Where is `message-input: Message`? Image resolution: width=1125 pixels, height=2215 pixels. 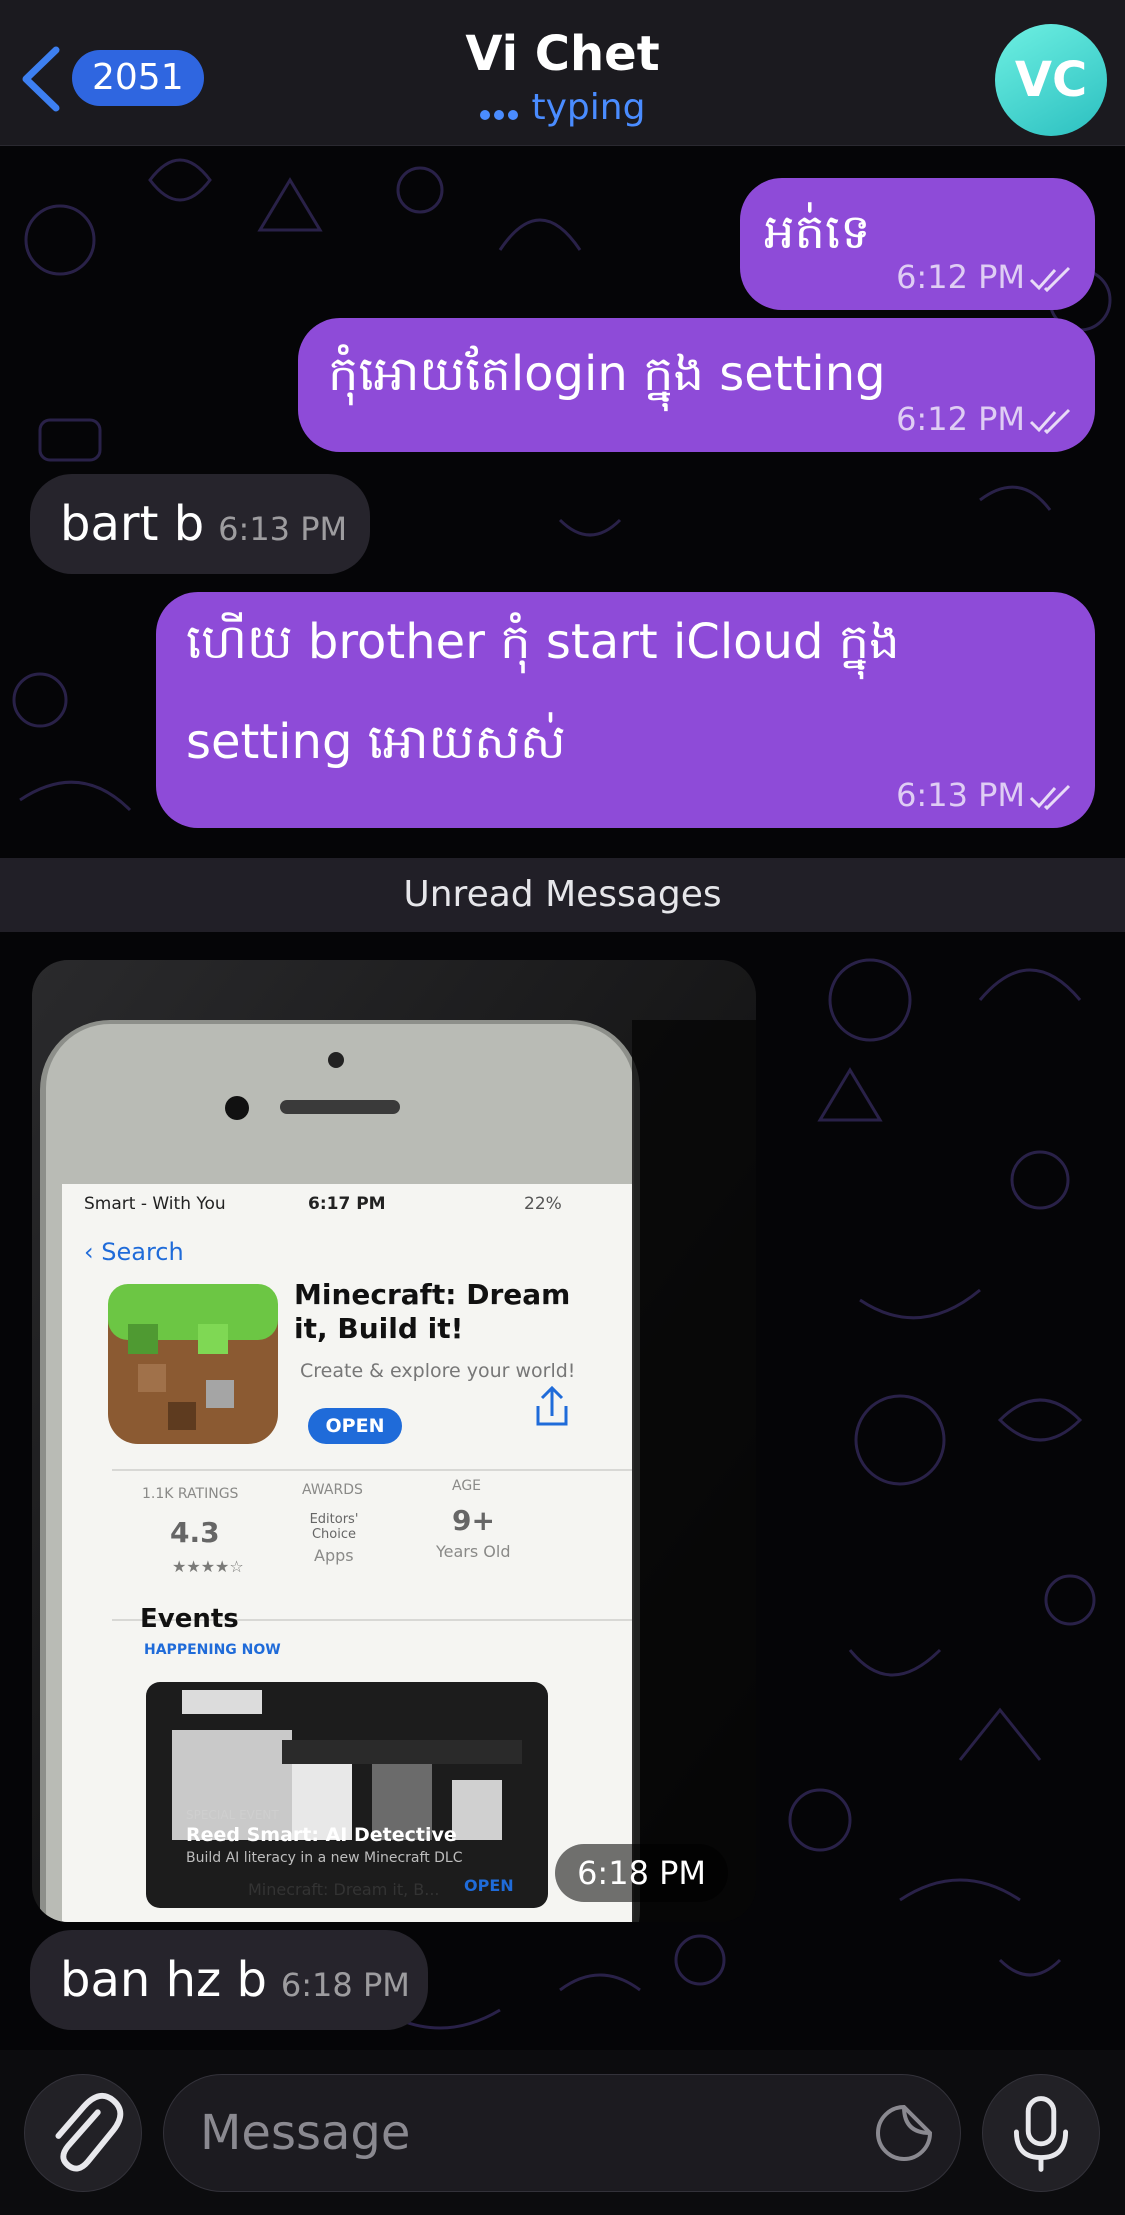
message-input: Message is located at coordinates (562, 2133).